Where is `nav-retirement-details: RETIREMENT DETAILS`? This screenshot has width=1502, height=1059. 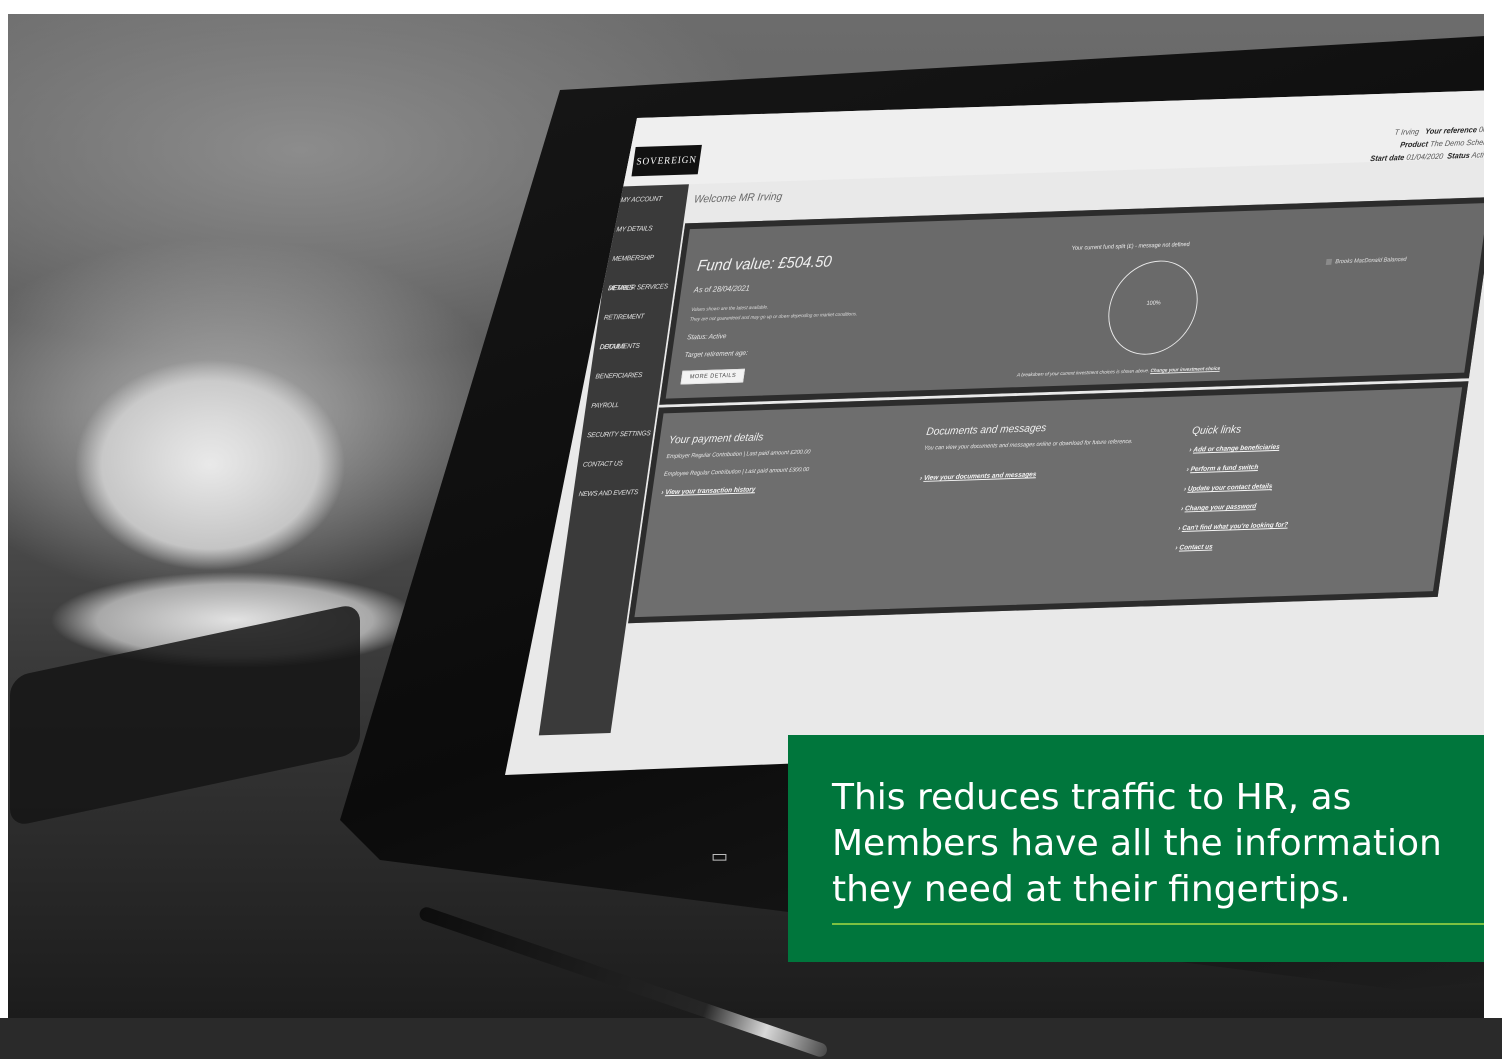 nav-retirement-details: RETIREMENT DETAILS is located at coordinates (634, 326).